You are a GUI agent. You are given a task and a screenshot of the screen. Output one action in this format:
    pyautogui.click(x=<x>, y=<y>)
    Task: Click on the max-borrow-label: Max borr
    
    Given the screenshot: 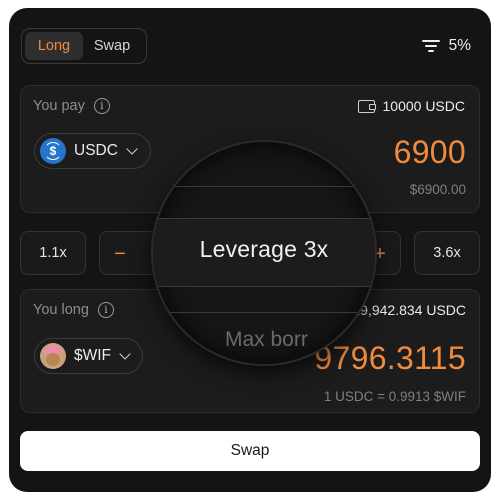 What is the action you would take?
    pyautogui.click(x=266, y=339)
    